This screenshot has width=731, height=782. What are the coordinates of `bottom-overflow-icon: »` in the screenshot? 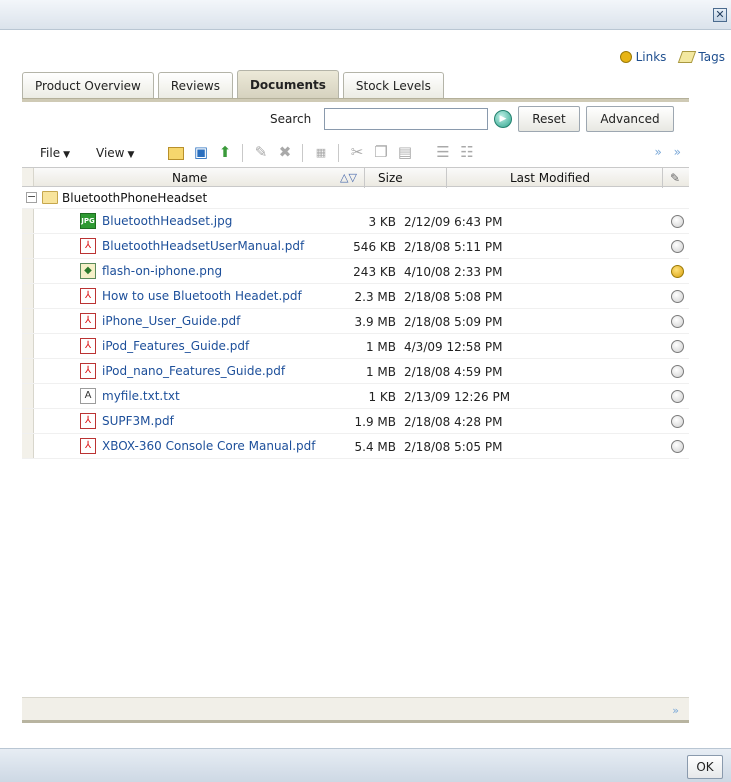 It's located at (675, 710).